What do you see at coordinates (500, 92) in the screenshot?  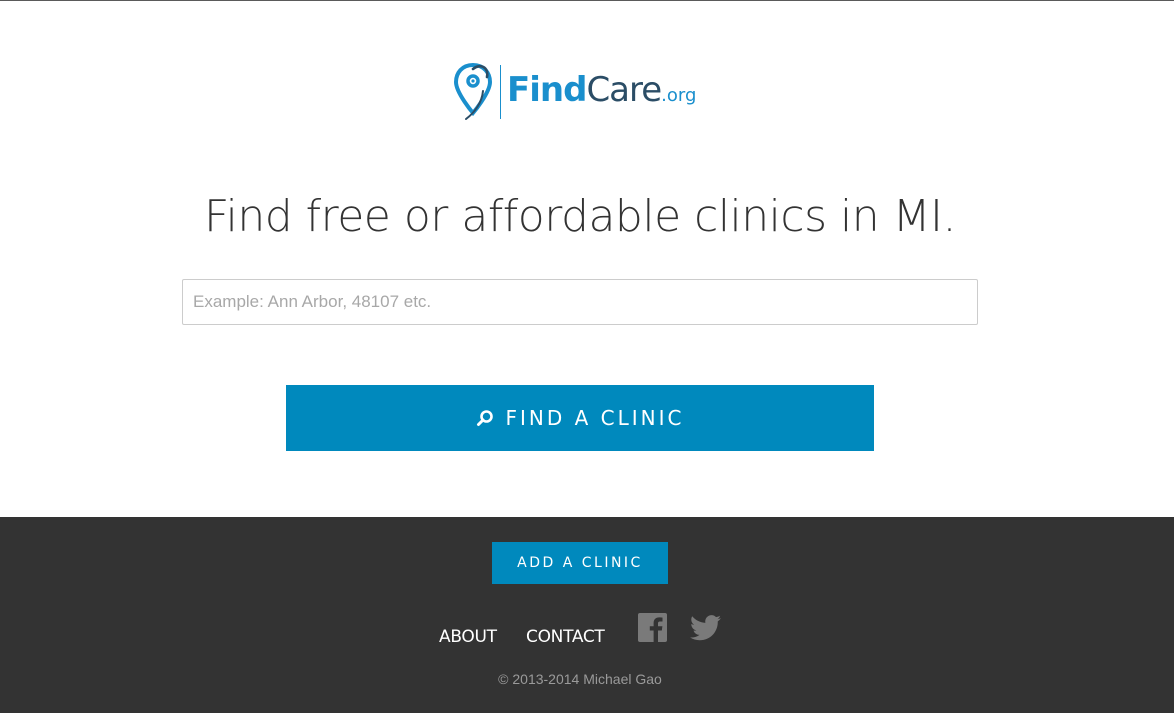 I see `logo-divider` at bounding box center [500, 92].